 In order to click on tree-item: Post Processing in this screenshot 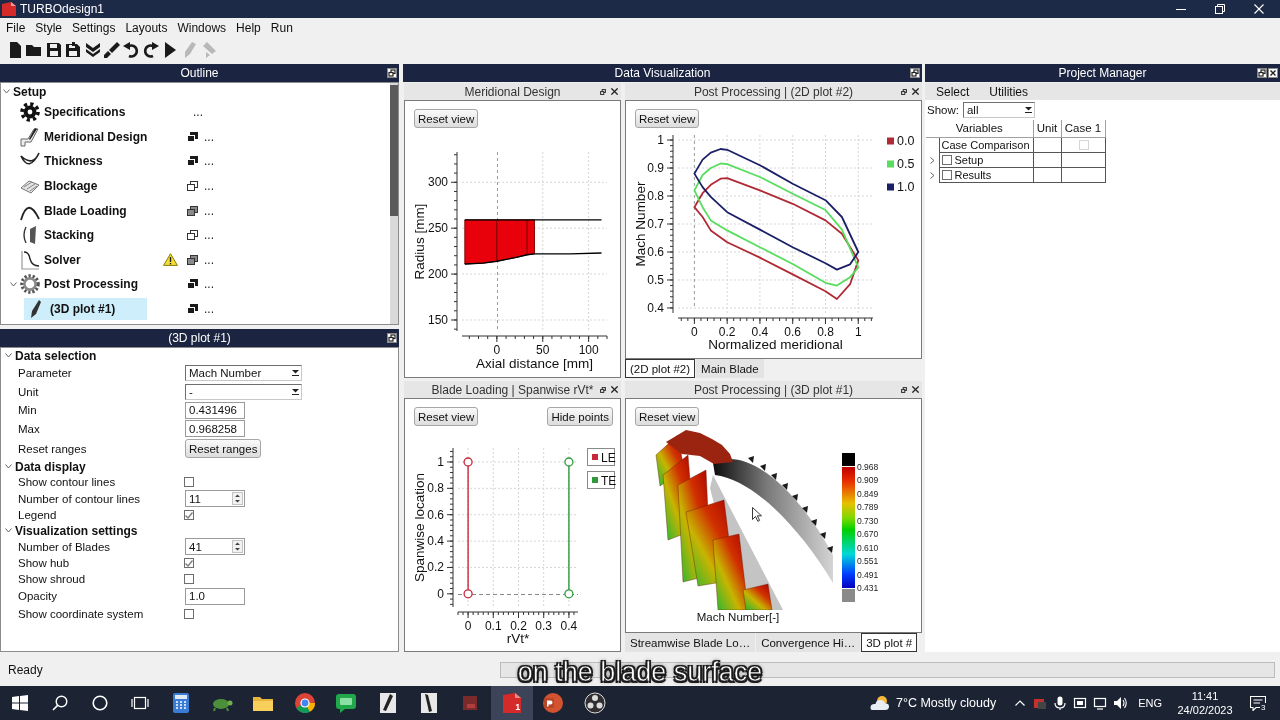, I will do `click(79, 284)`.